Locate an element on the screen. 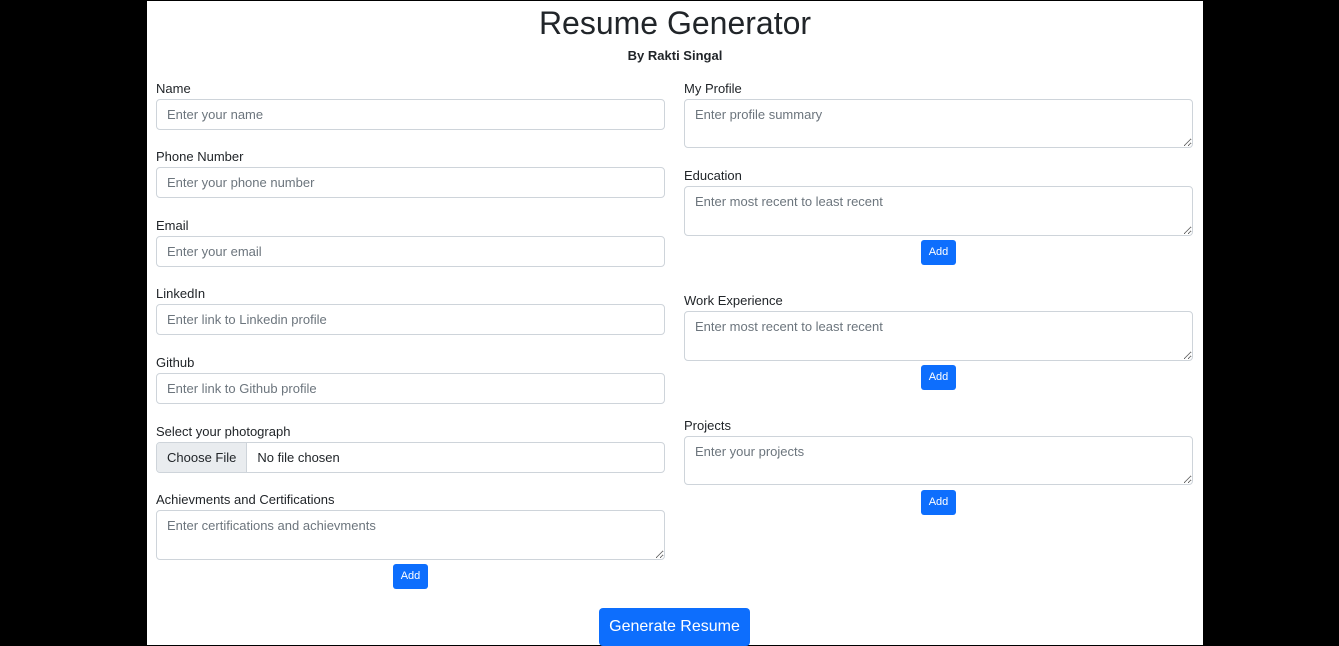 This screenshot has width=1339, height=646. work-label: Work Experience is located at coordinates (733, 300).